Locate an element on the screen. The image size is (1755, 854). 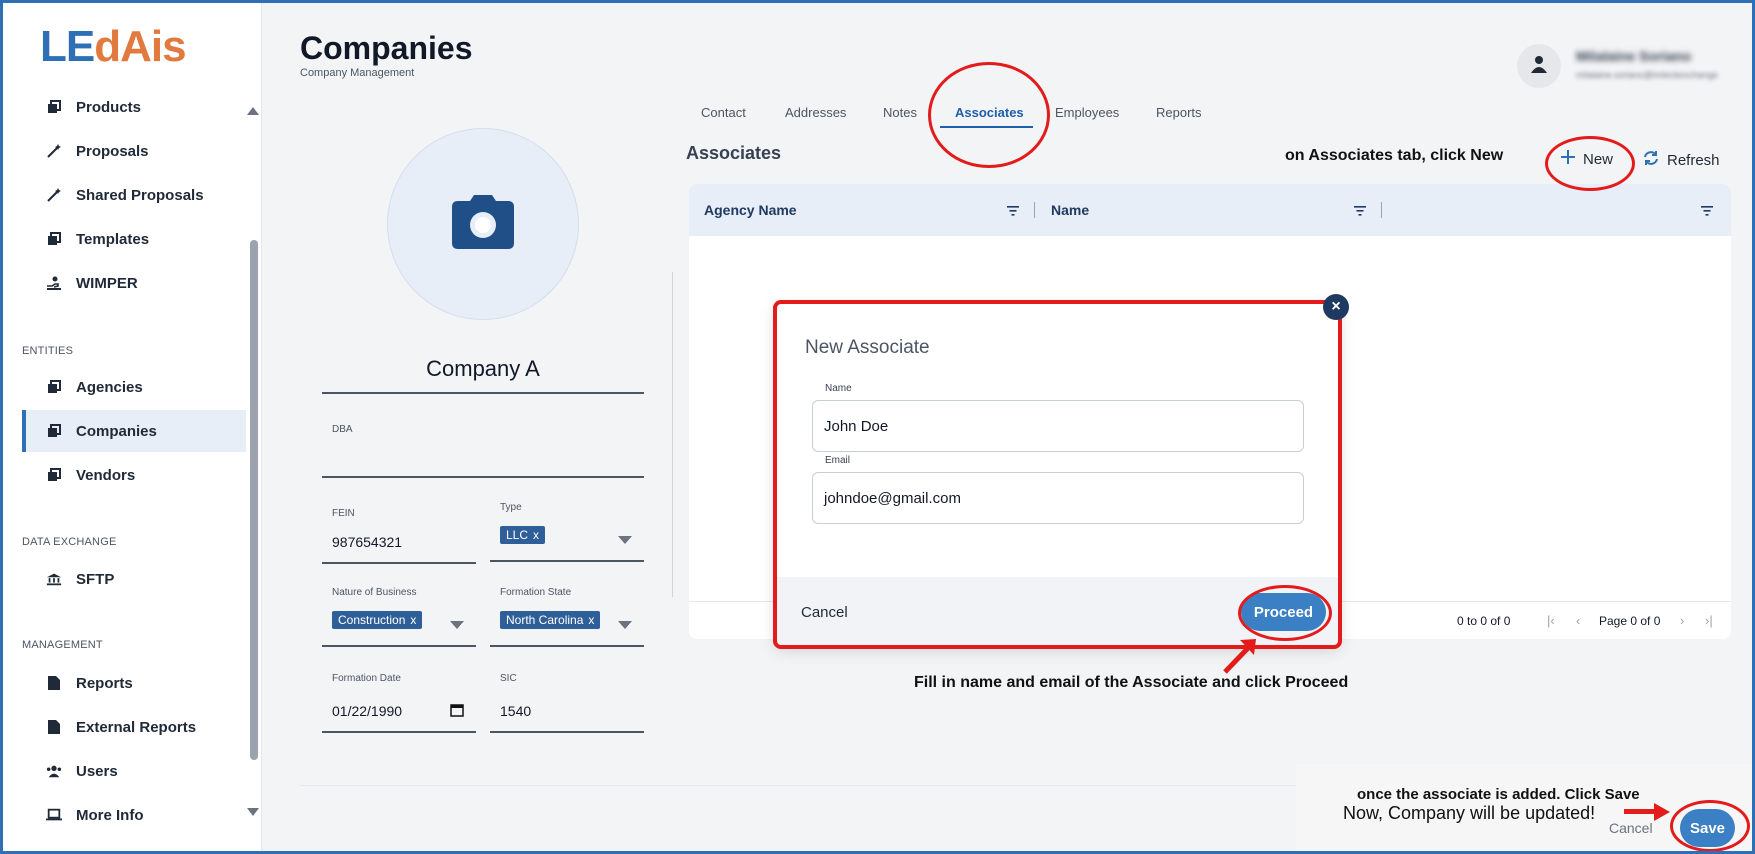
sidebar-scrollbar is located at coordinates (254, 500).